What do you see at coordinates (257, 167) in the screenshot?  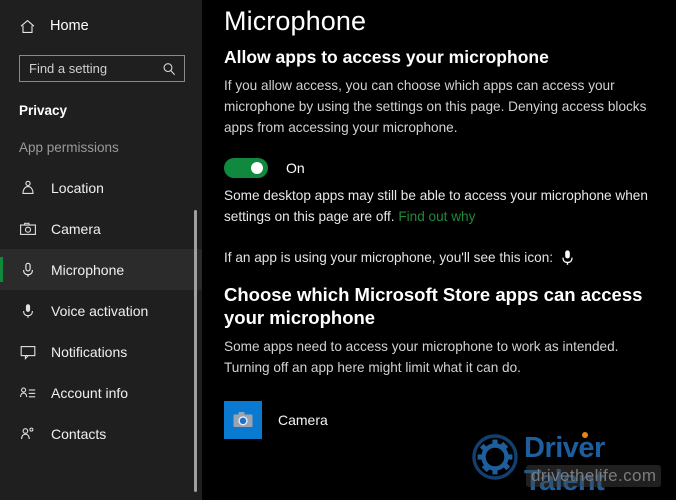 I see `toggle-knob` at bounding box center [257, 167].